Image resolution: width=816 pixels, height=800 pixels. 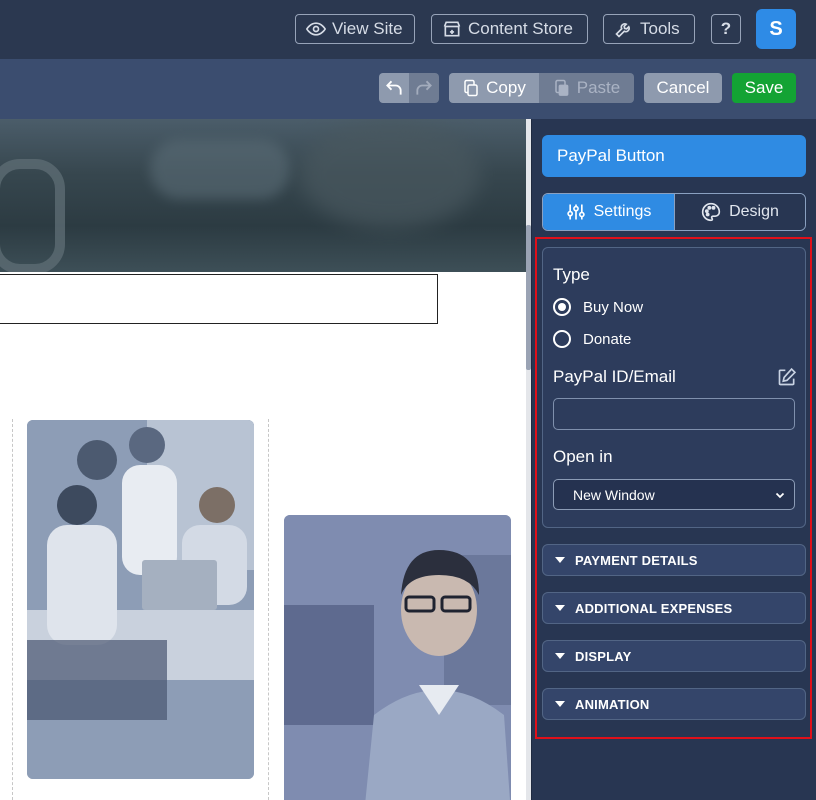 I want to click on undo-button, so click(x=394, y=88).